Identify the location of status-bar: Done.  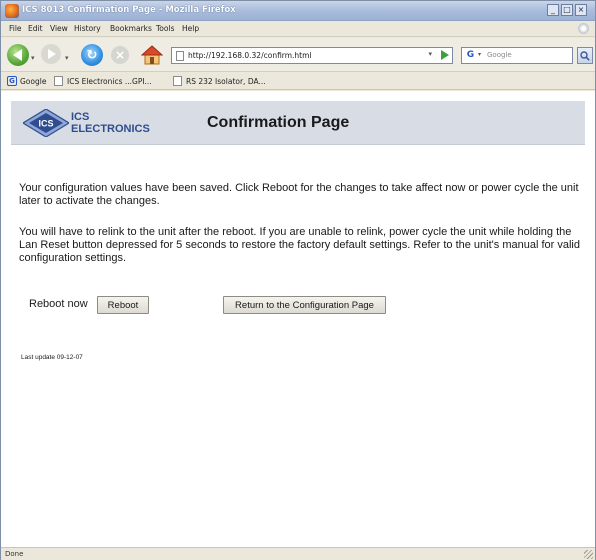
(298, 553).